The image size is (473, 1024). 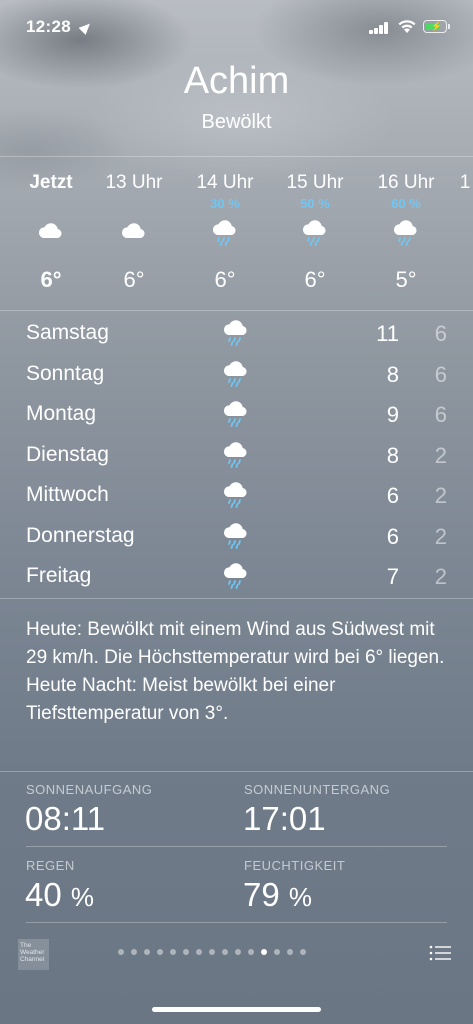 I want to click on daily-row: Sonntag 8 6, so click(x=236, y=374).